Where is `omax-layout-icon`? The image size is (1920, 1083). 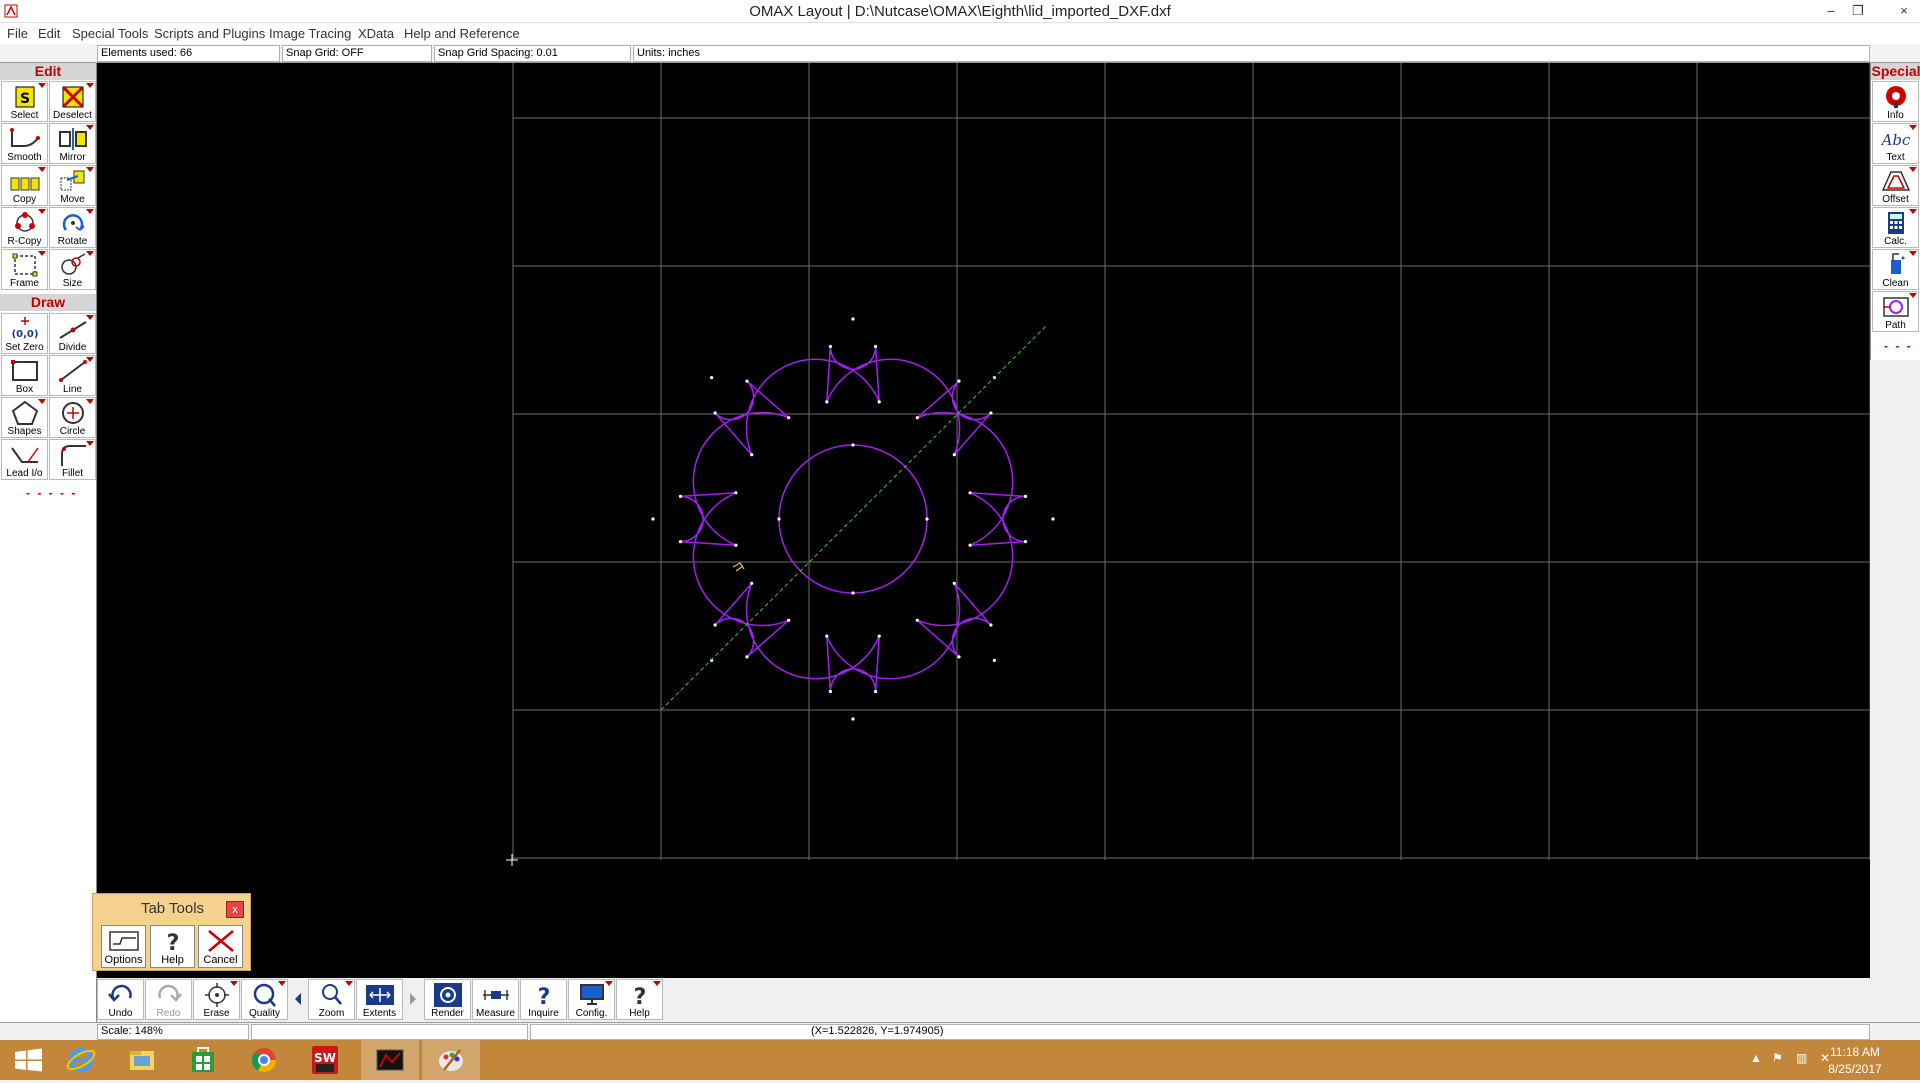
omax-layout-icon is located at coordinates (390, 1060).